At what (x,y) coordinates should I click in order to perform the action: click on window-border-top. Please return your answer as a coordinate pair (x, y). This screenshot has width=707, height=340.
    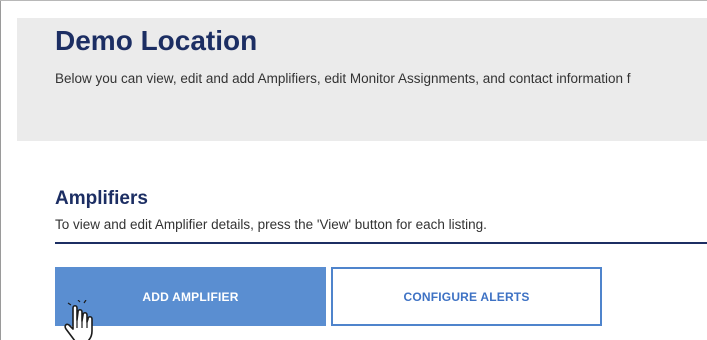
    Looking at the image, I should click on (353, 0).